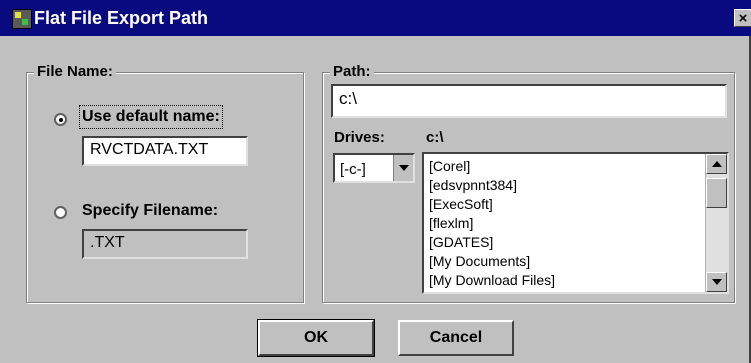 This screenshot has width=751, height=363. I want to click on use-default-name-radio, so click(60, 119).